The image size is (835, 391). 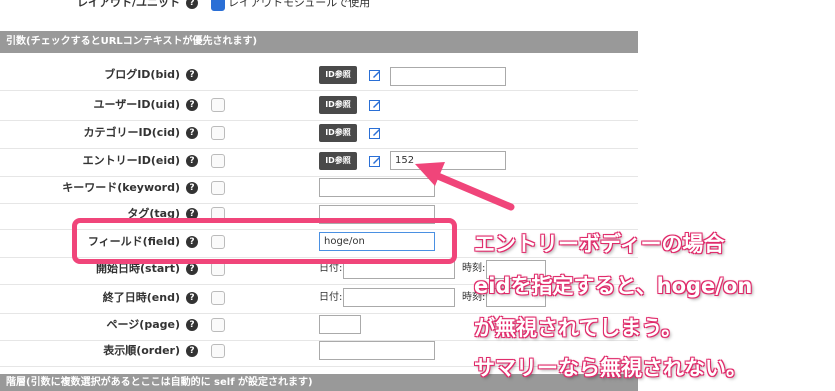 I want to click on page-checkbox, so click(x=218, y=325).